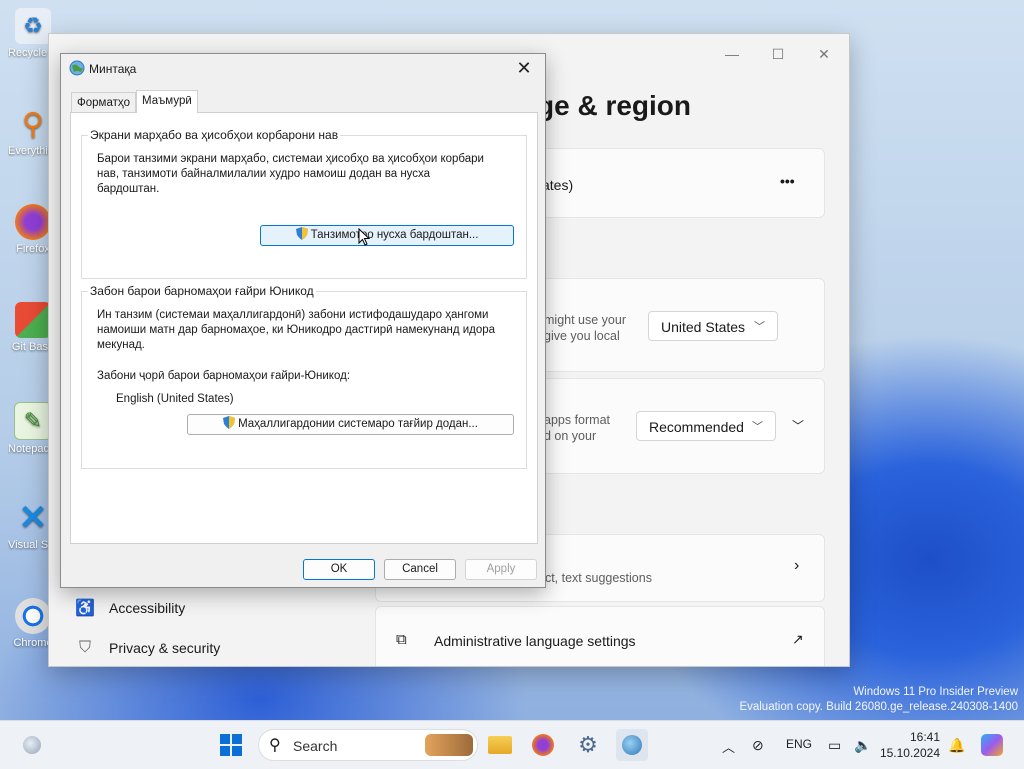 The height and width of the screenshot is (769, 1024). I want to click on chrome-icon, so click(33, 616).